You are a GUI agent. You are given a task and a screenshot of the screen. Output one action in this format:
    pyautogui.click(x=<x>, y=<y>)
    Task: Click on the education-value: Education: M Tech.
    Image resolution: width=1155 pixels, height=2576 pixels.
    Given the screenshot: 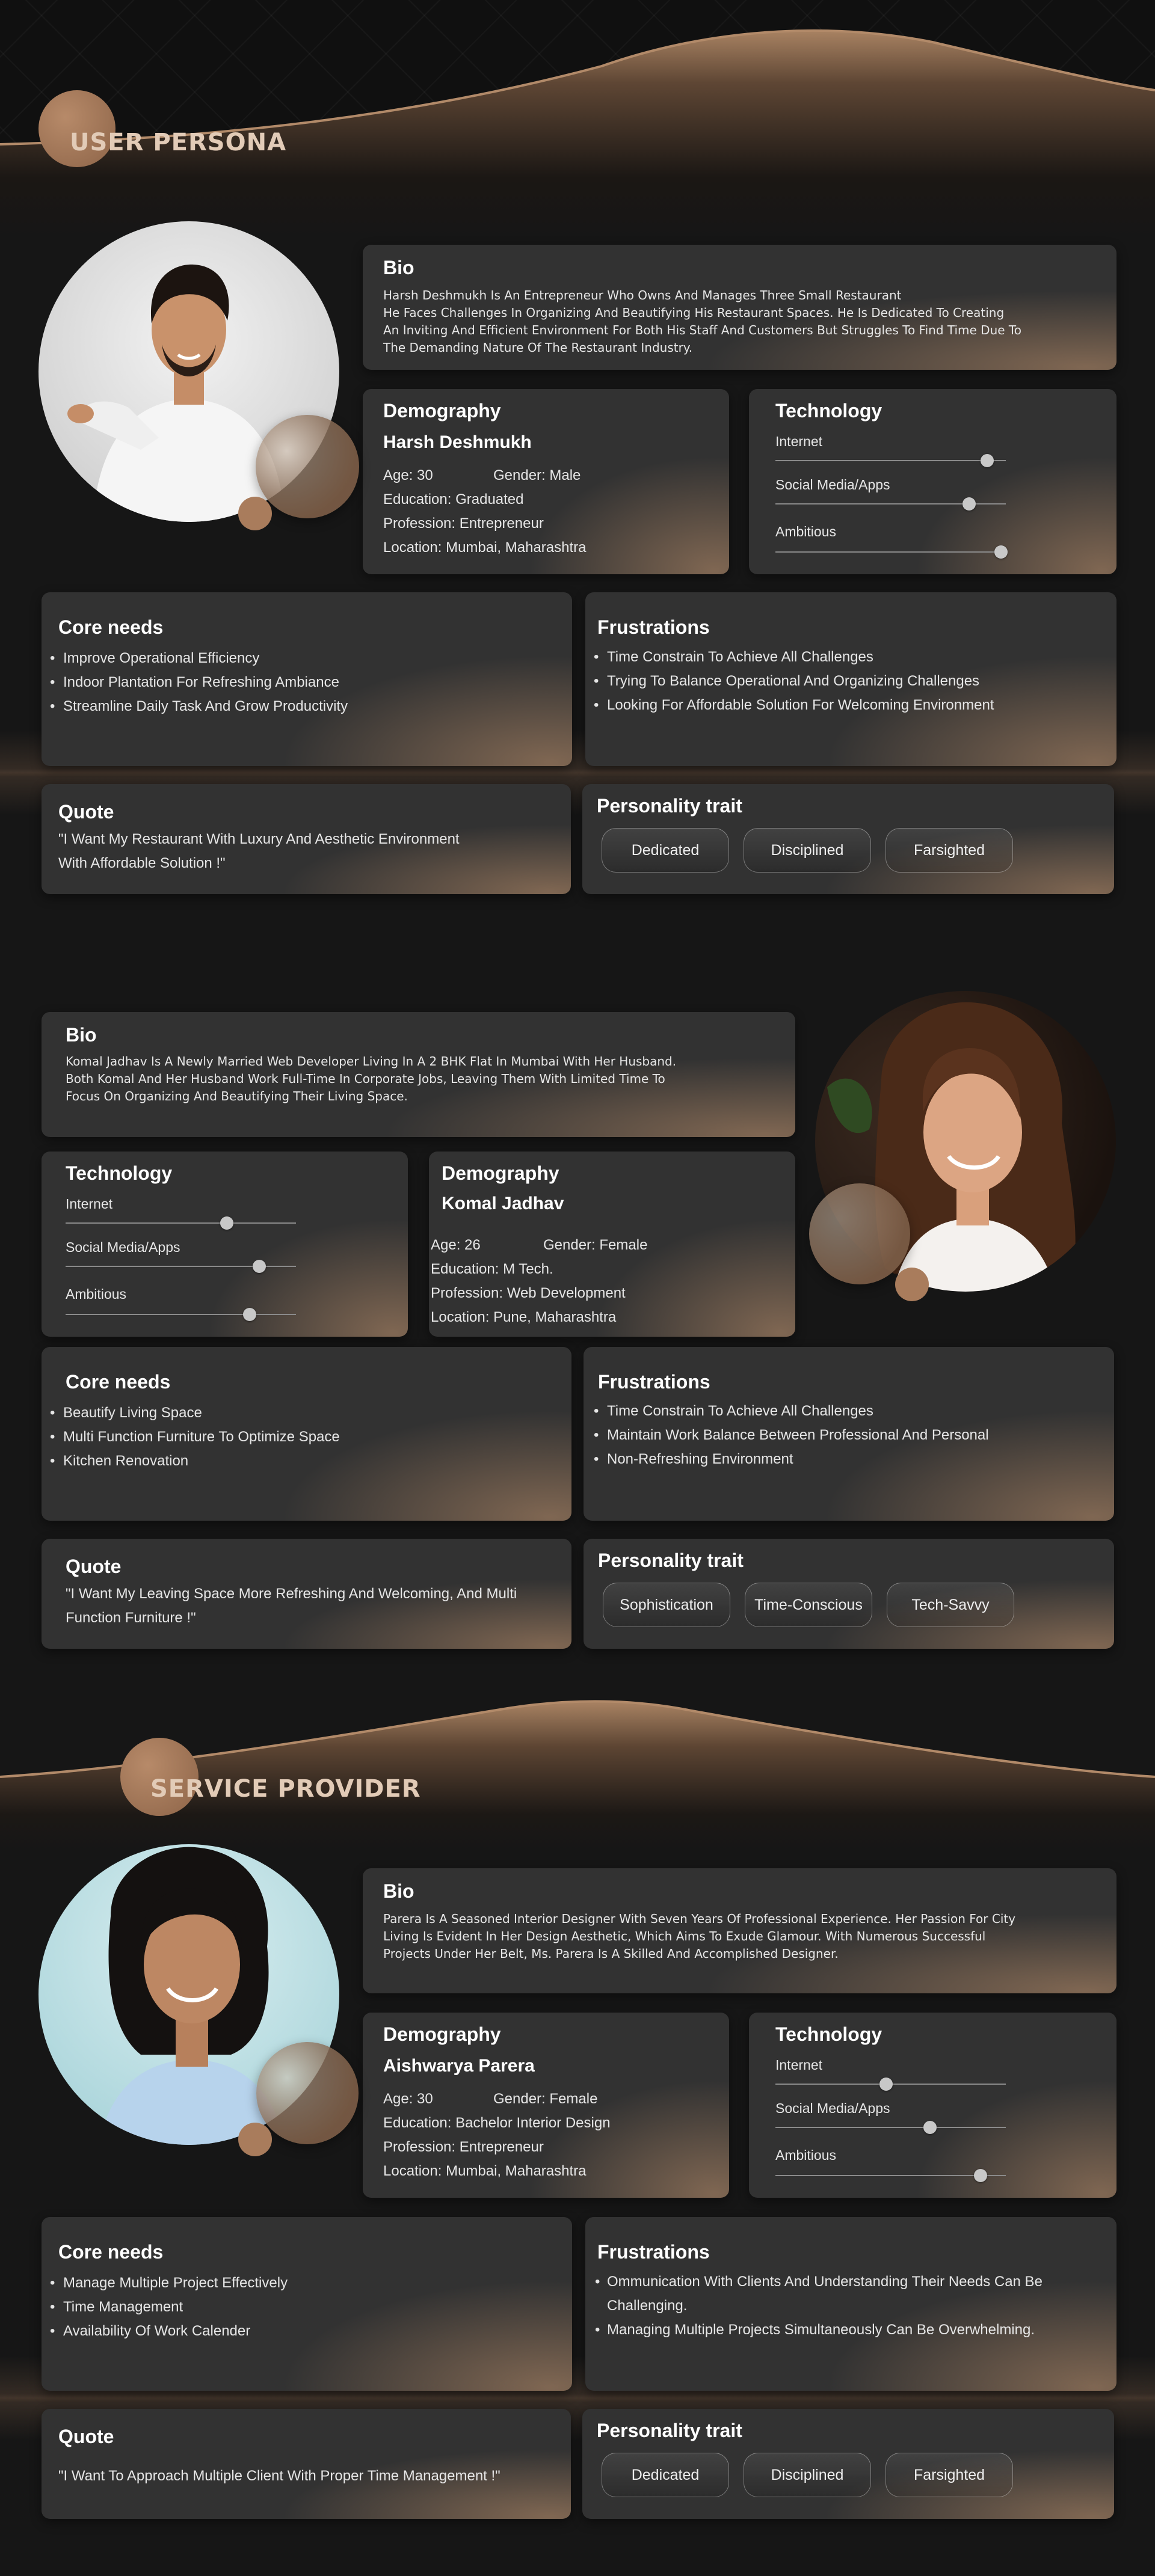 What is the action you would take?
    pyautogui.click(x=492, y=1269)
    